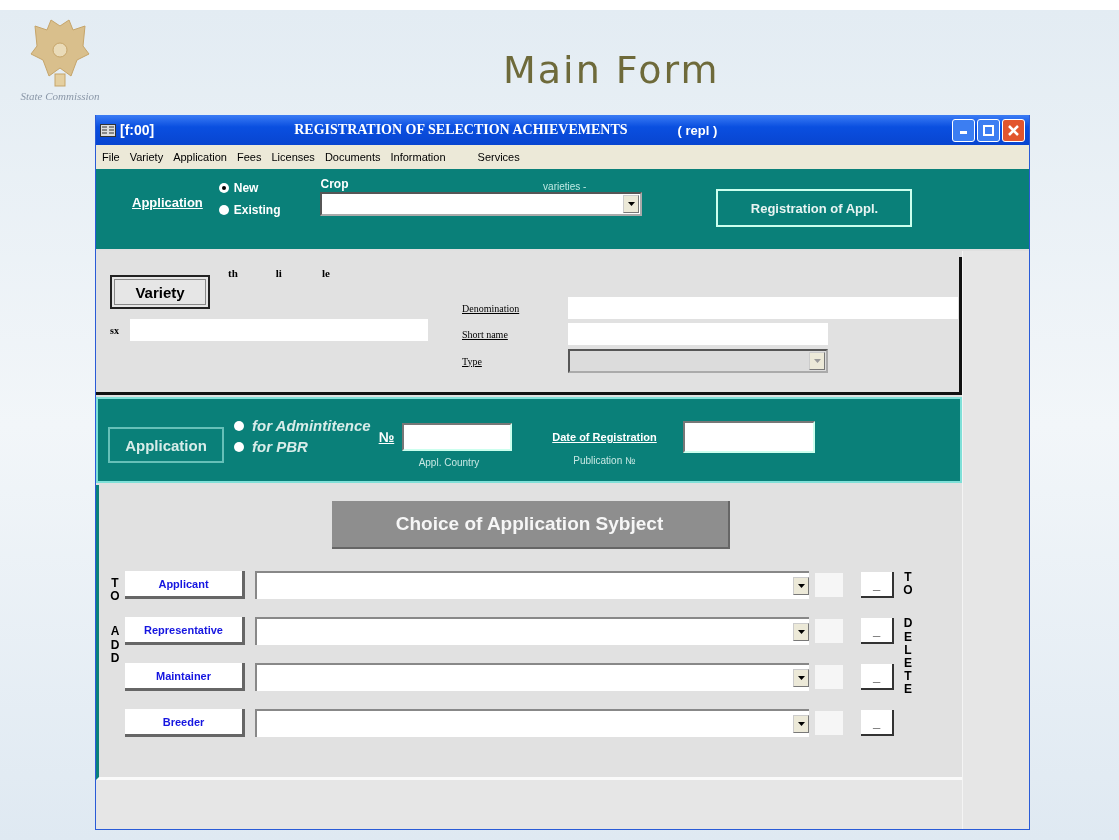  I want to click on close-button, so click(1013, 130).